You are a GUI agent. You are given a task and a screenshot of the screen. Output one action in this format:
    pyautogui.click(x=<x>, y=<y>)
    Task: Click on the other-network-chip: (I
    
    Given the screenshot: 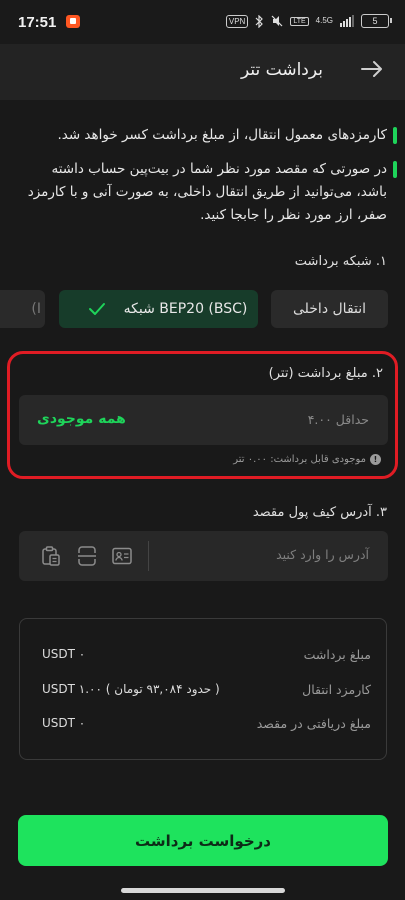 What is the action you would take?
    pyautogui.click(x=22, y=309)
    